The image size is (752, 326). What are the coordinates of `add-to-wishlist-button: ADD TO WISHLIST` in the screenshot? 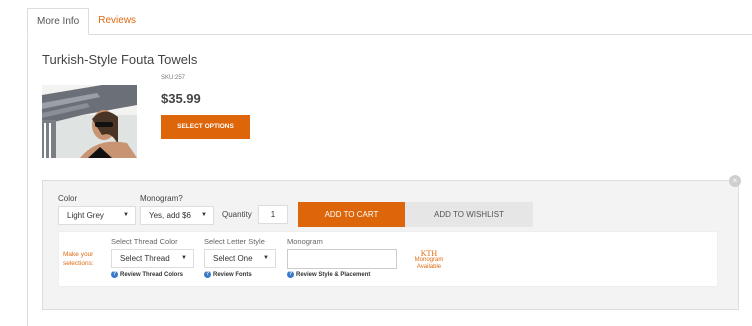 It's located at (469, 214).